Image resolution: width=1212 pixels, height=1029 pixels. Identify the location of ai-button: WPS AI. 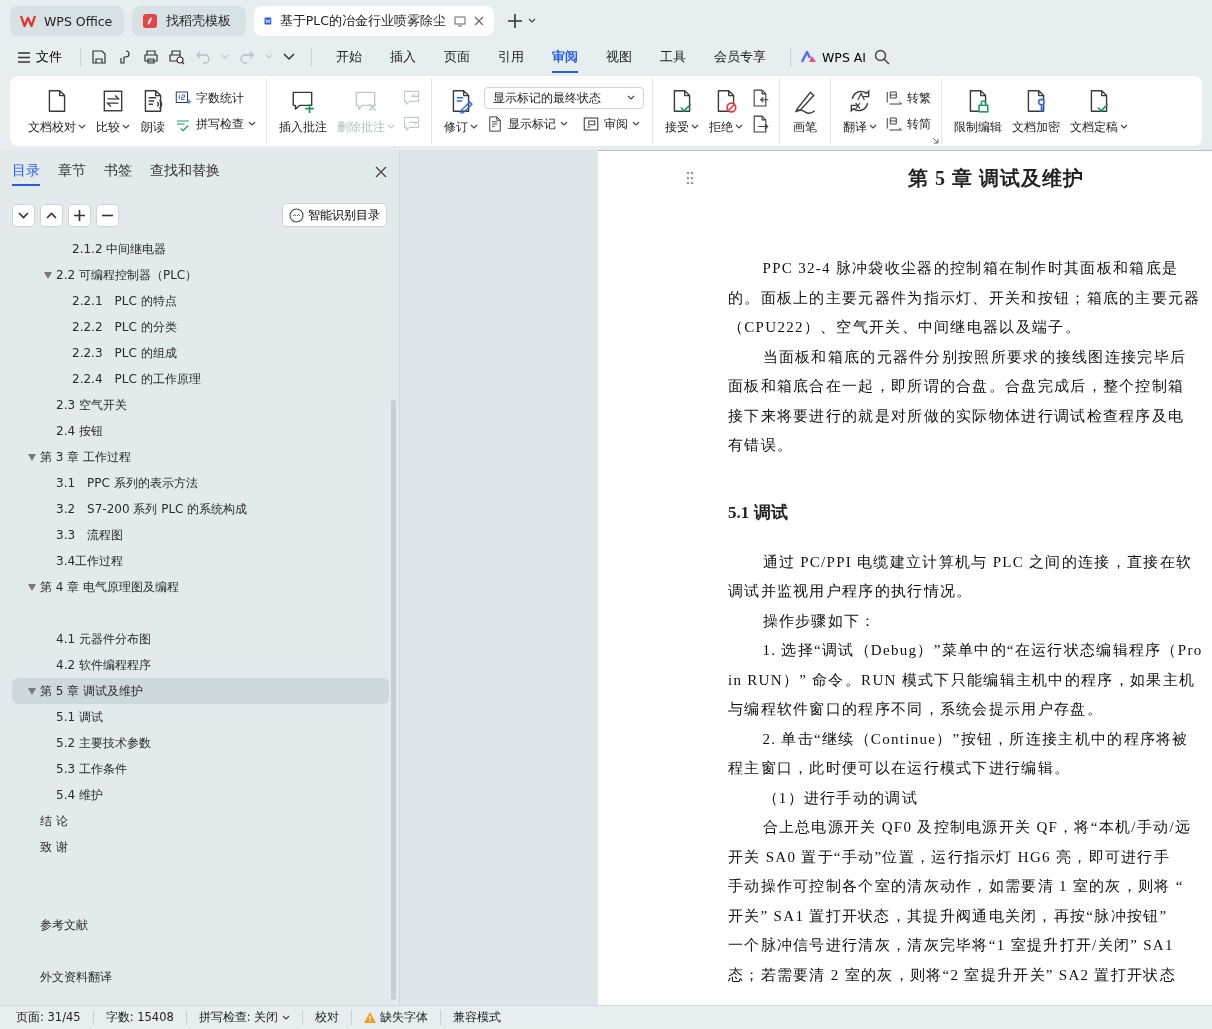
(838, 57).